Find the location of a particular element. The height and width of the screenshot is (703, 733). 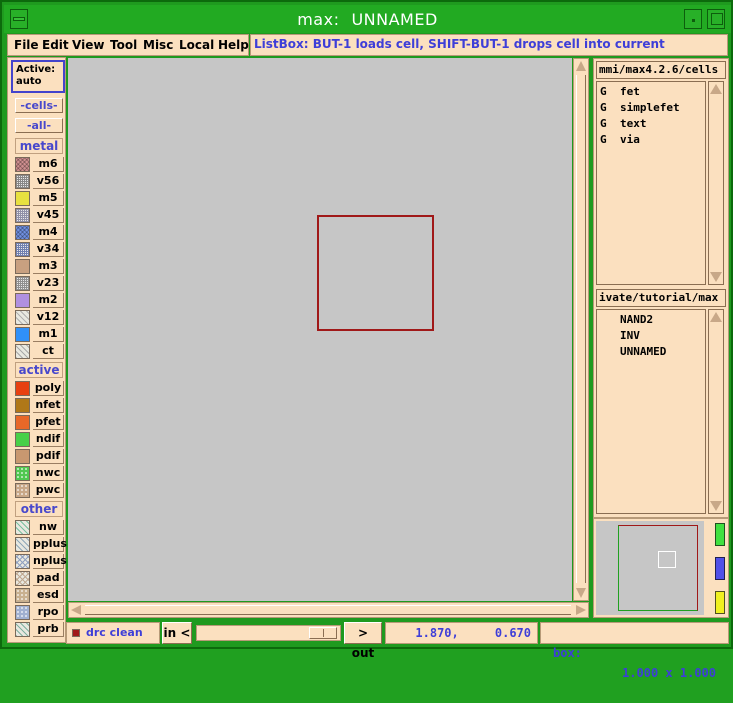

layer-rpo: rpo is located at coordinates (39, 612).